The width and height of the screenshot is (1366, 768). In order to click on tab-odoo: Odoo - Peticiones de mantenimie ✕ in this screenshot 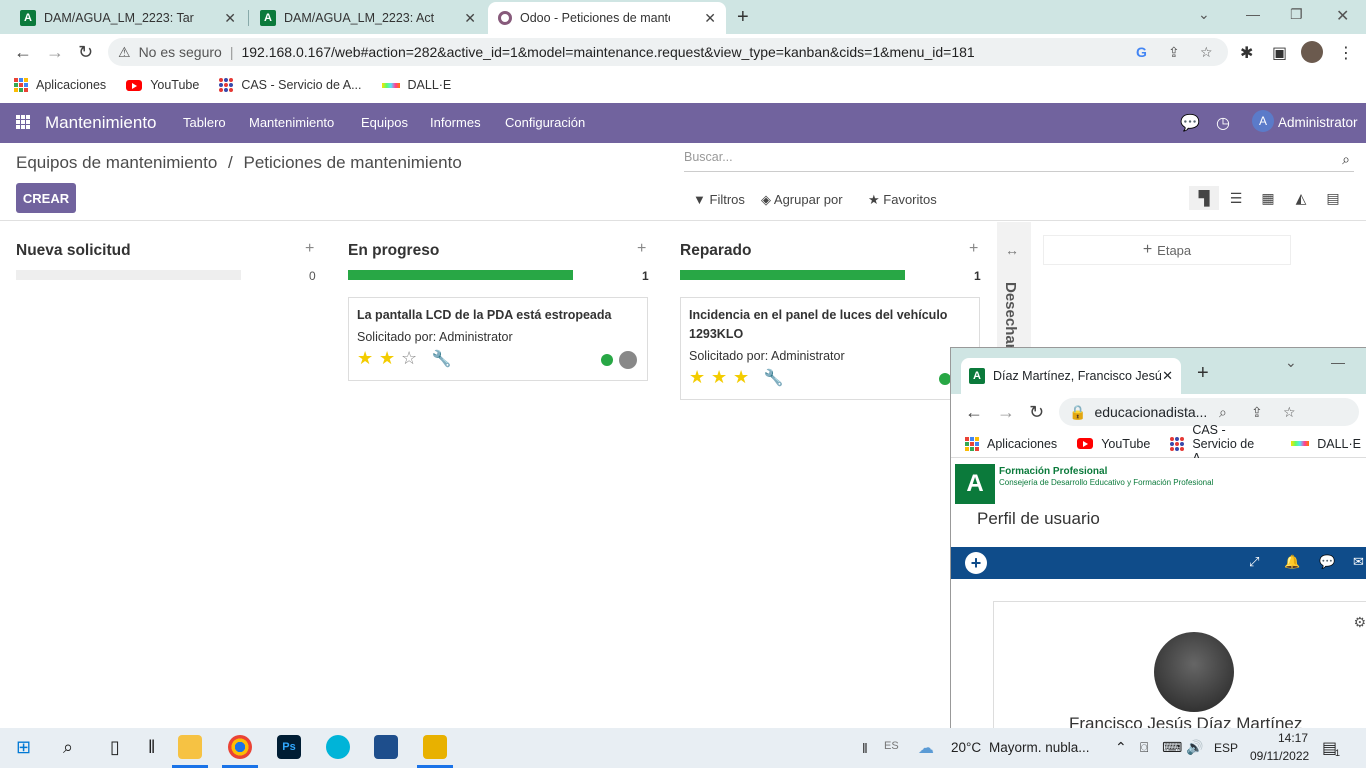, I will do `click(607, 18)`.